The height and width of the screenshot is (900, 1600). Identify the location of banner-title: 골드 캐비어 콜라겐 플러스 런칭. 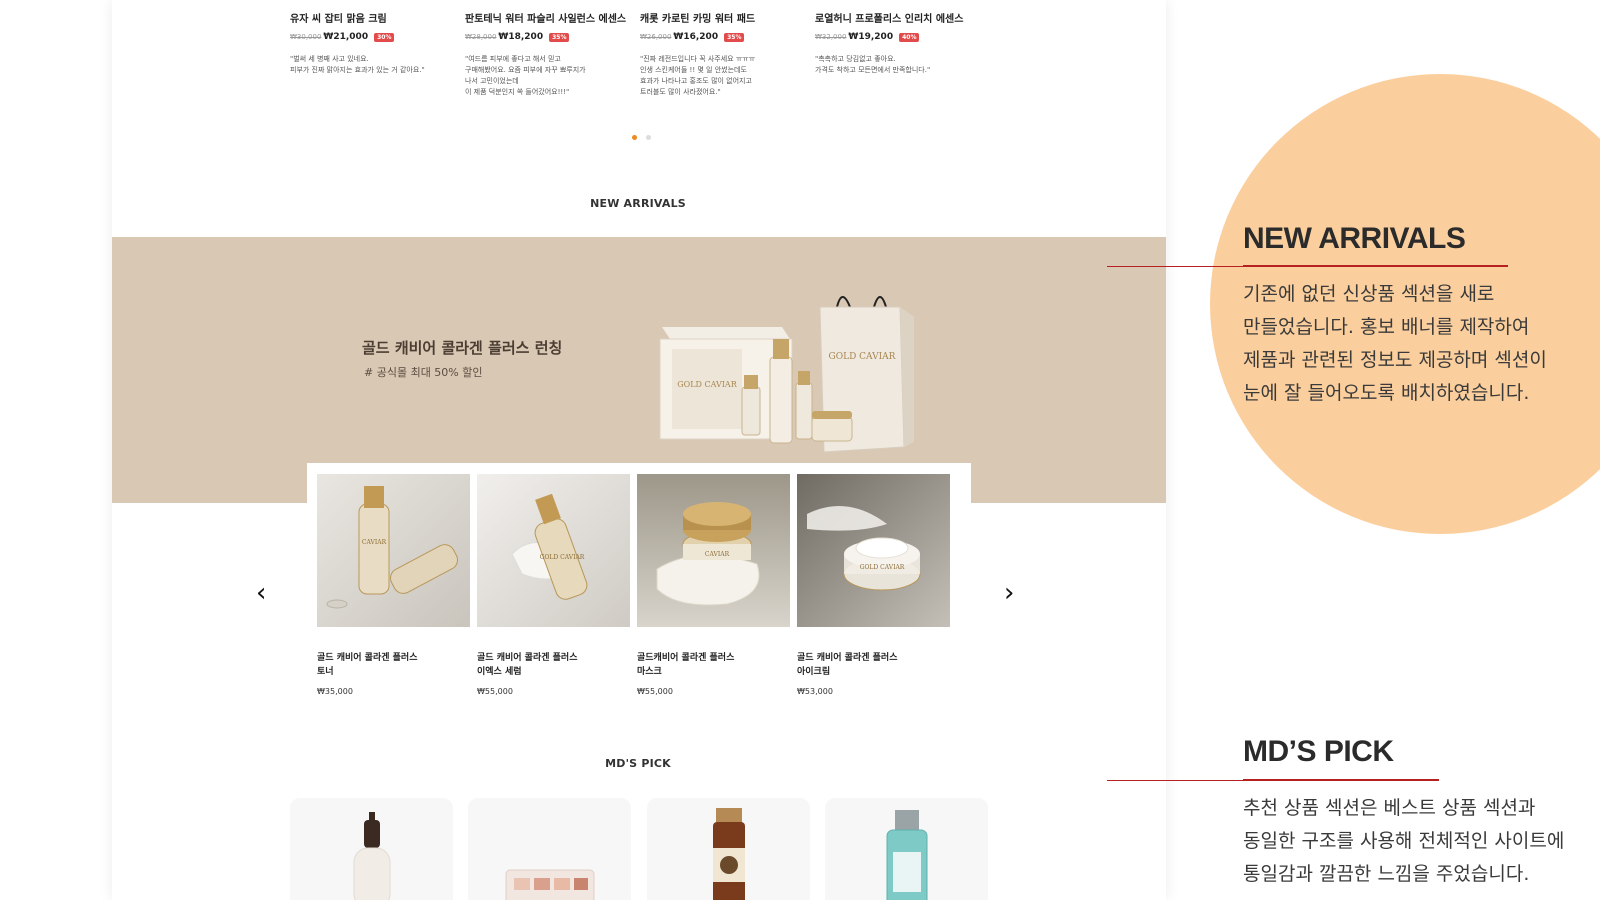
(462, 348).